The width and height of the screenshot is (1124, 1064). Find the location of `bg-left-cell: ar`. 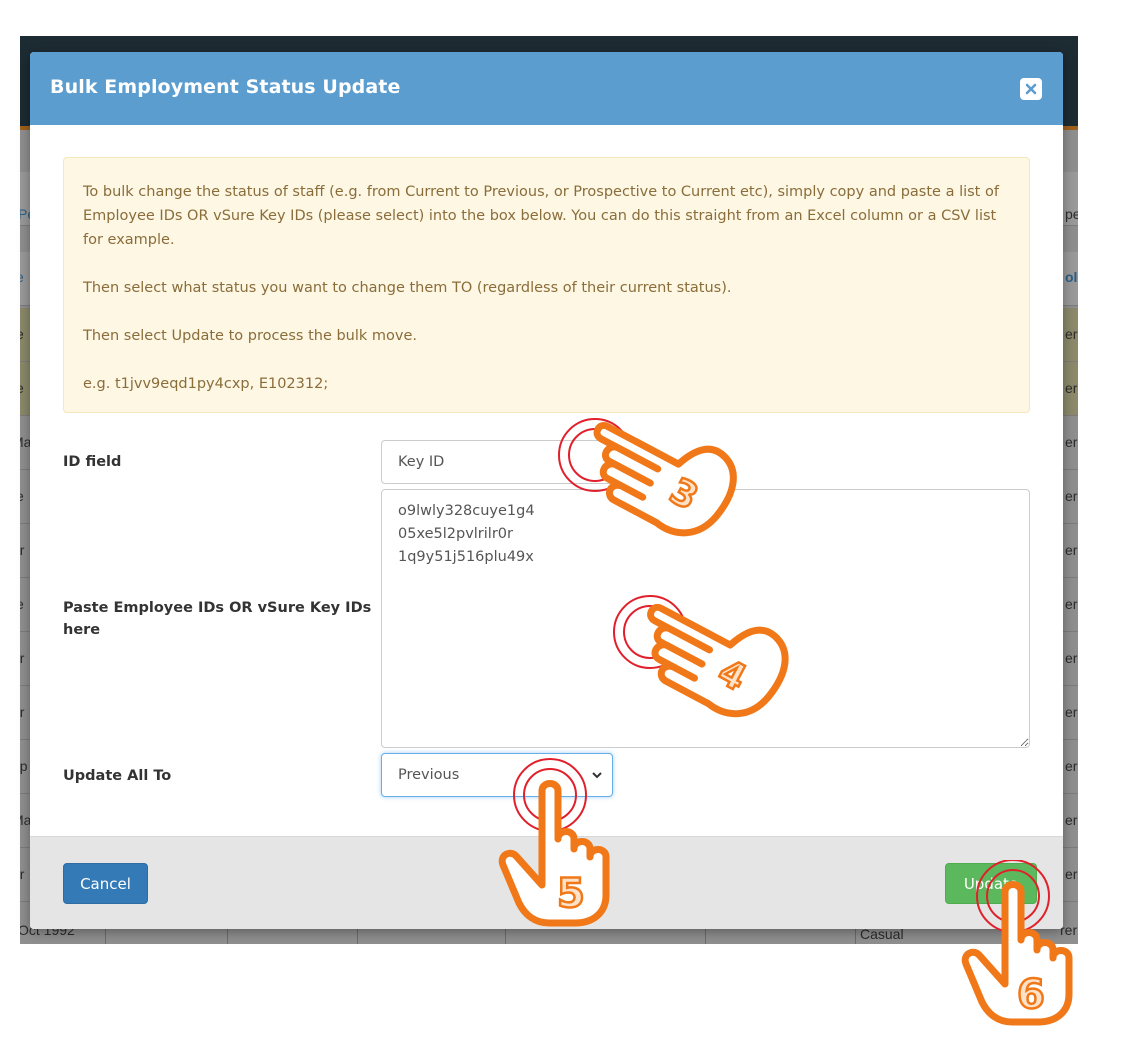

bg-left-cell: ar is located at coordinates (22, 550).